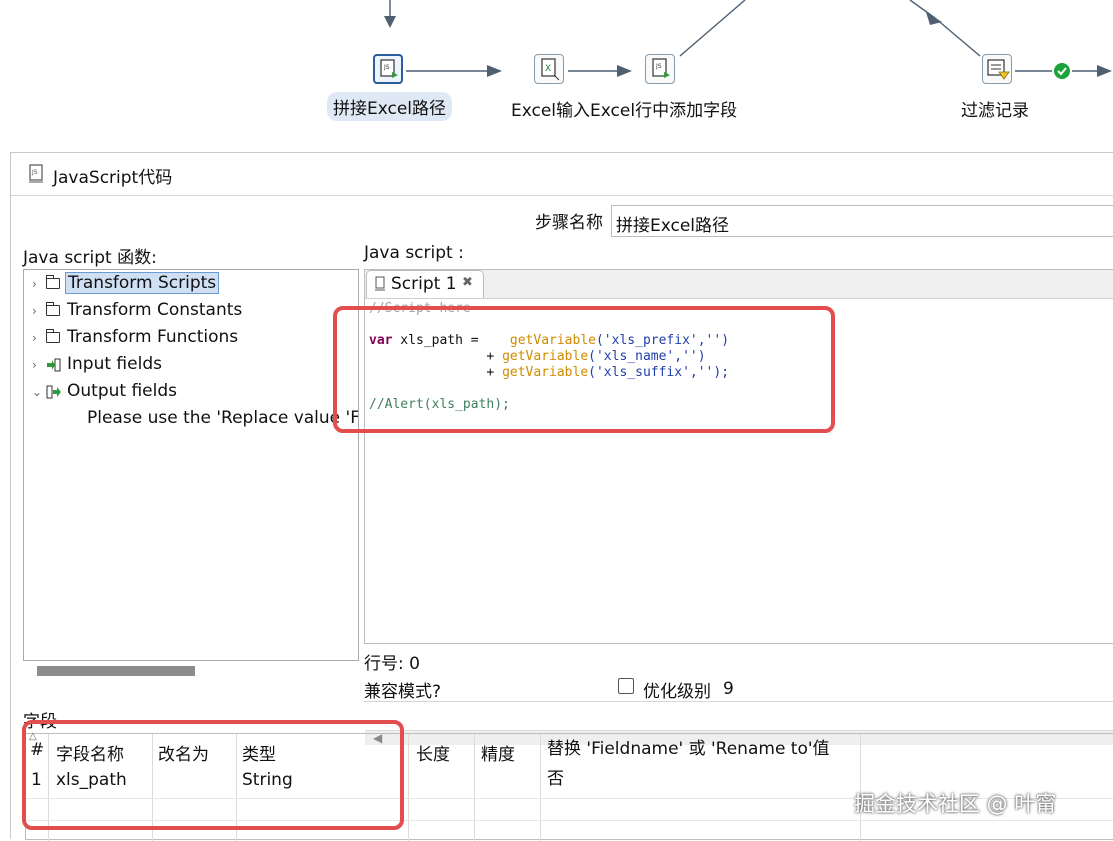 This screenshot has height=841, width=1113. Describe the element at coordinates (626, 686) in the screenshot. I see `optimize-checkbox` at that location.